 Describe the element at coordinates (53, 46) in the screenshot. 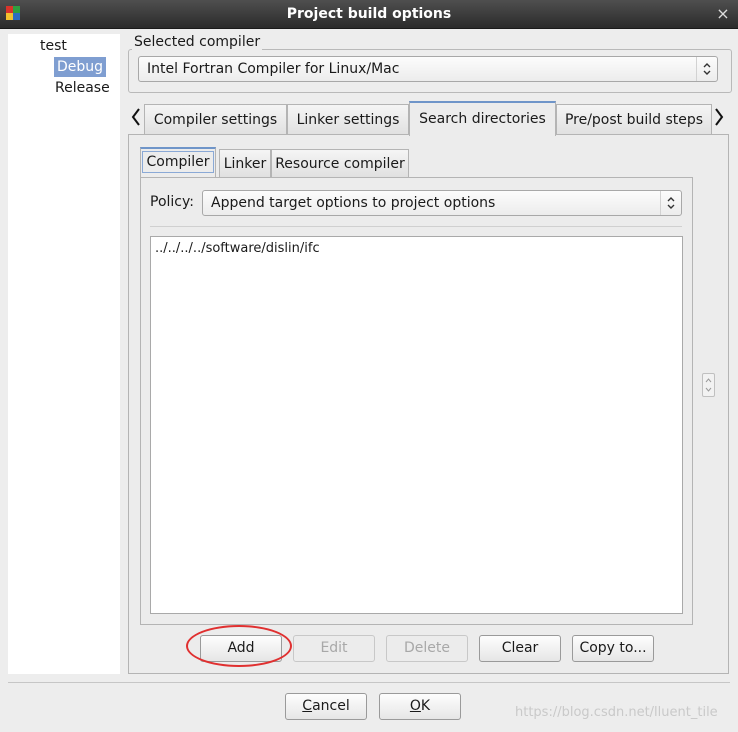

I see `tree-item-test: test` at that location.